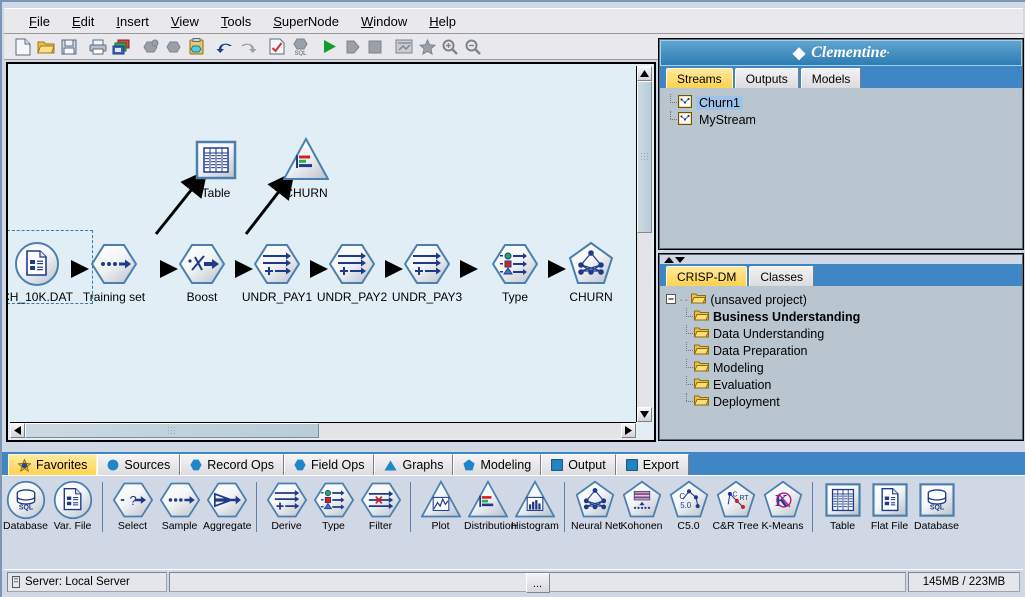 This screenshot has height=597, width=1025. I want to click on vertical-scroll-thumb, so click(644, 157).